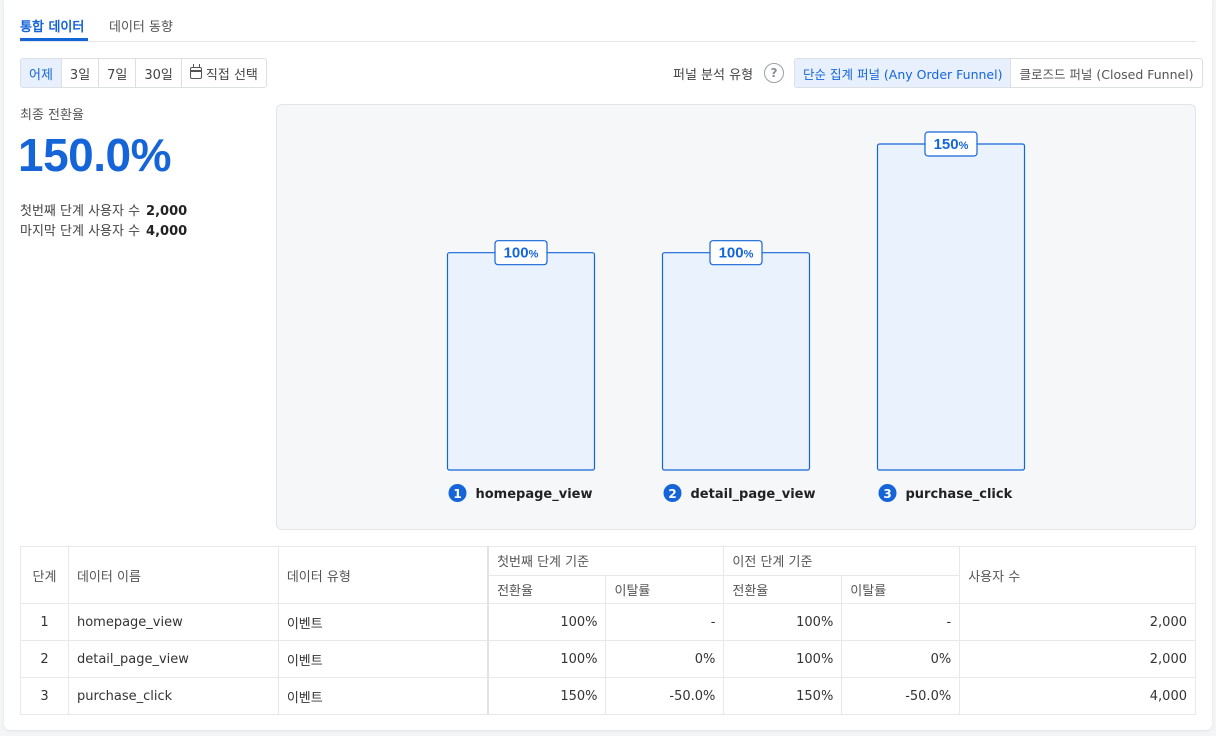  What do you see at coordinates (167, 211) in the screenshot?
I see `first-step-users-value: 2,000` at bounding box center [167, 211].